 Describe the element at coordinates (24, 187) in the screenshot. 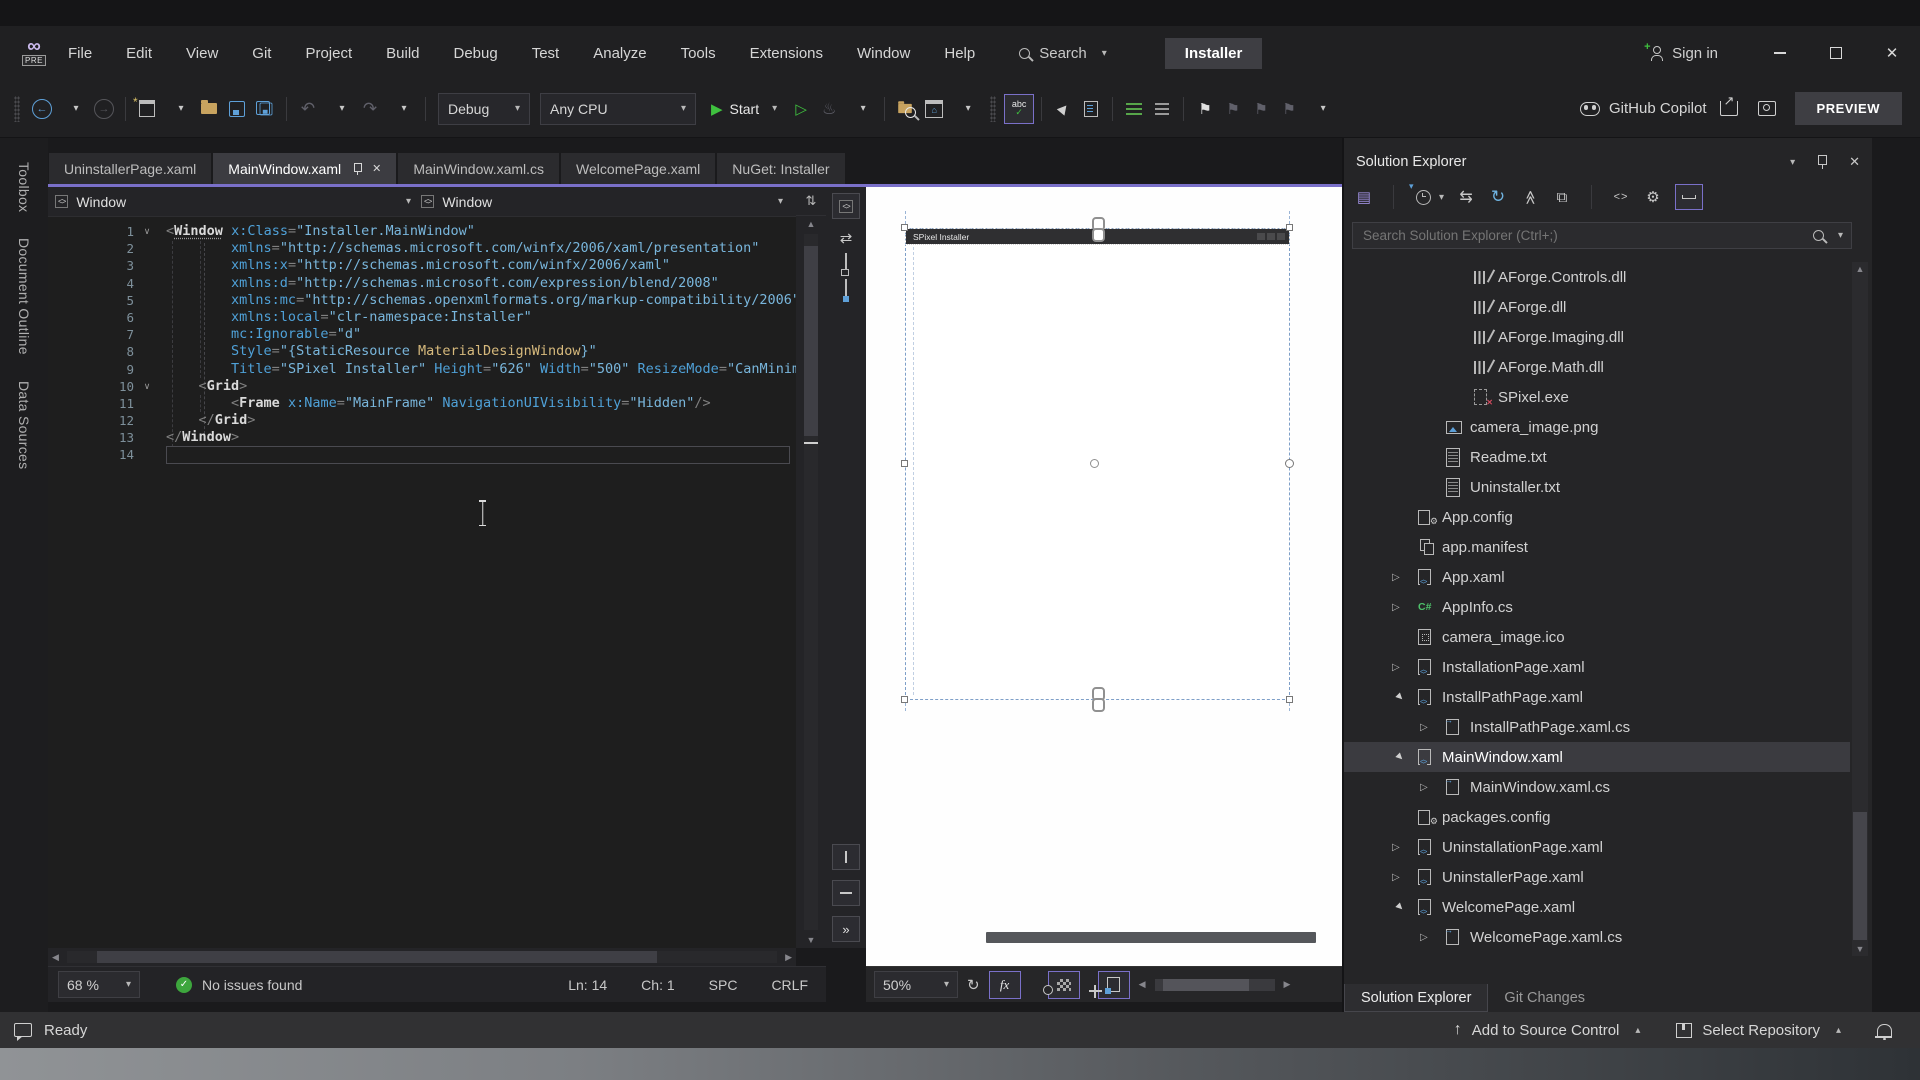

I see `tool-tab-toolbox: Toolbox` at that location.